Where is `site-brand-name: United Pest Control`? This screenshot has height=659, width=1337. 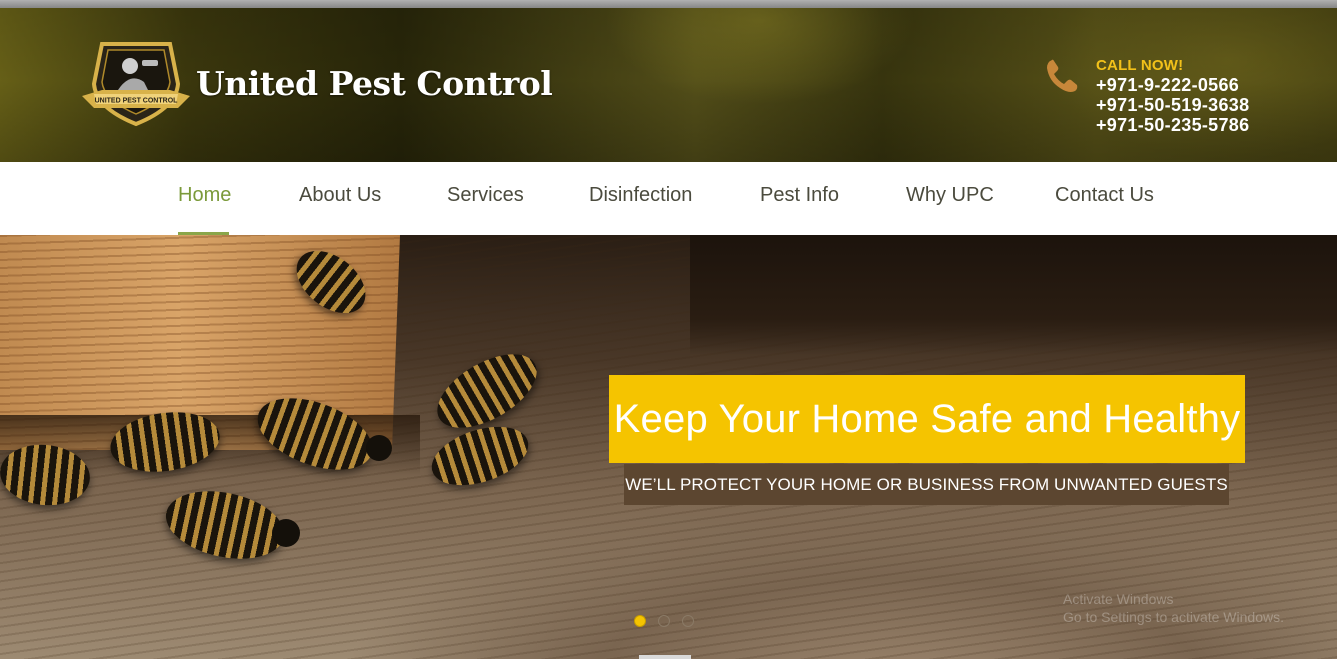 site-brand-name: United Pest Control is located at coordinates (374, 83).